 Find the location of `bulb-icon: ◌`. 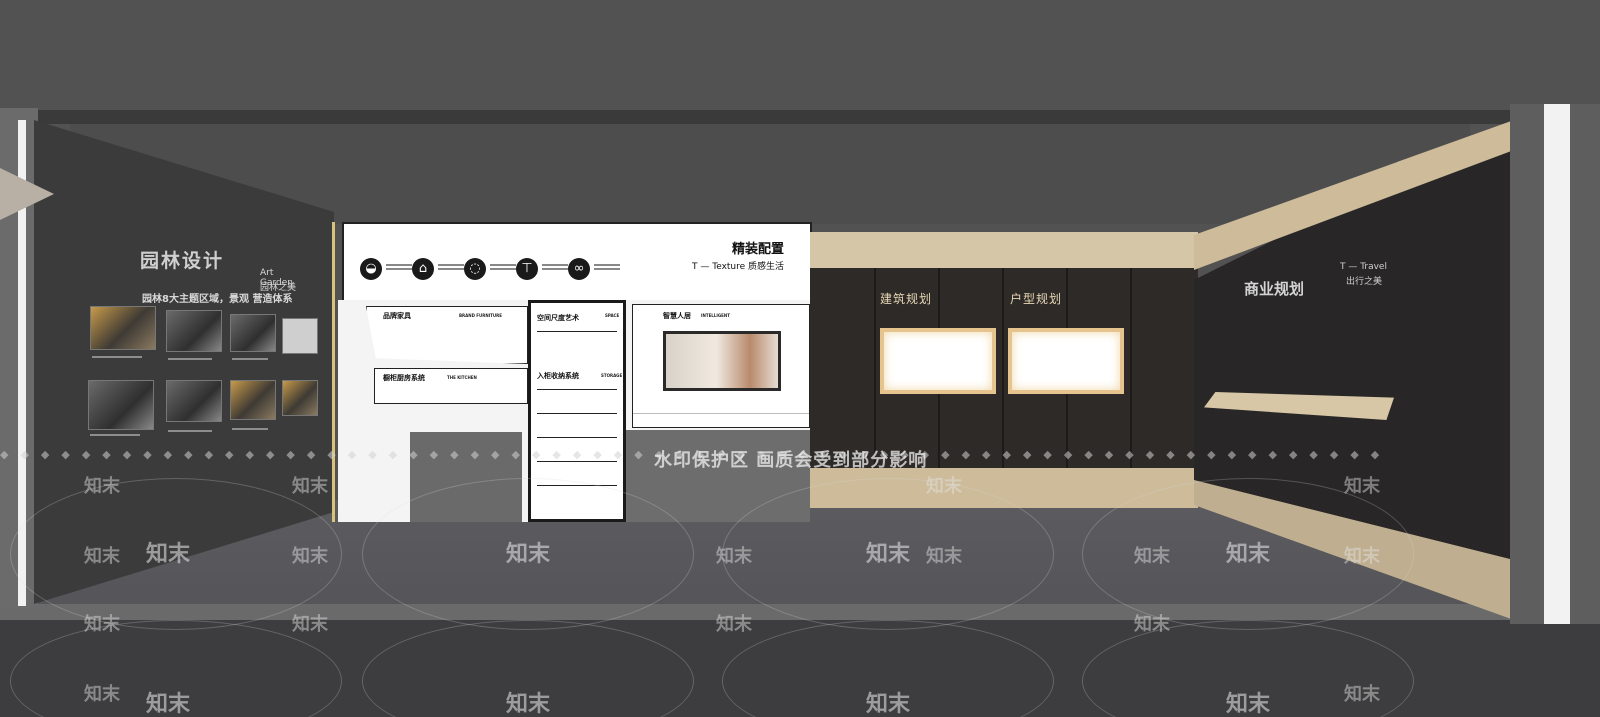

bulb-icon: ◌ is located at coordinates (475, 269).